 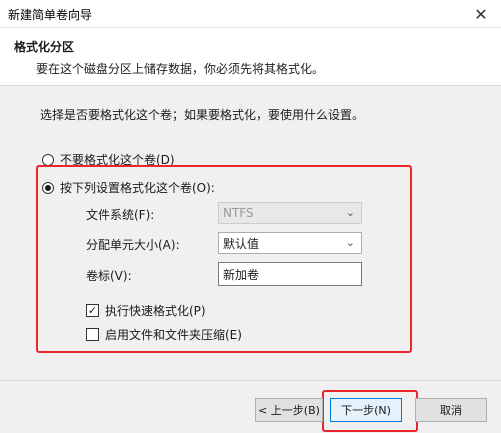 I want to click on footer-separator, so click(x=250, y=380).